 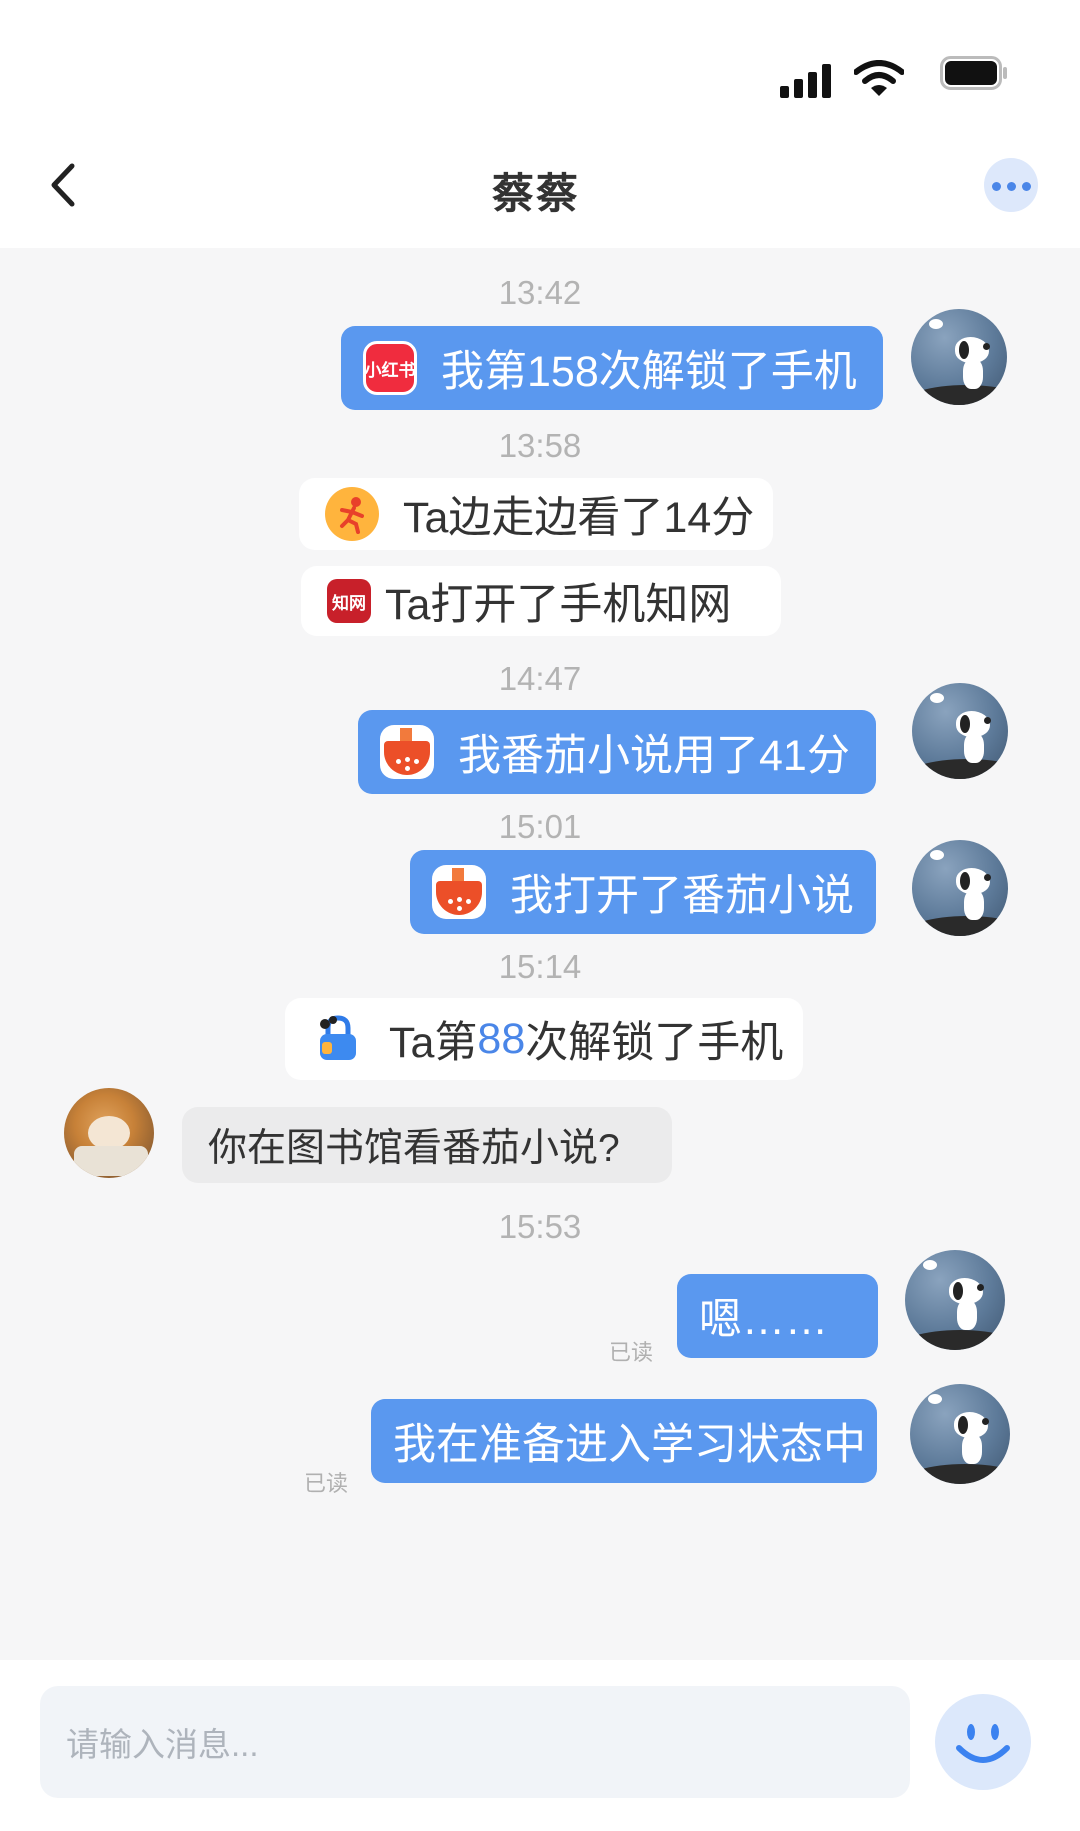 I want to click on battery-icon, so click(x=973, y=73).